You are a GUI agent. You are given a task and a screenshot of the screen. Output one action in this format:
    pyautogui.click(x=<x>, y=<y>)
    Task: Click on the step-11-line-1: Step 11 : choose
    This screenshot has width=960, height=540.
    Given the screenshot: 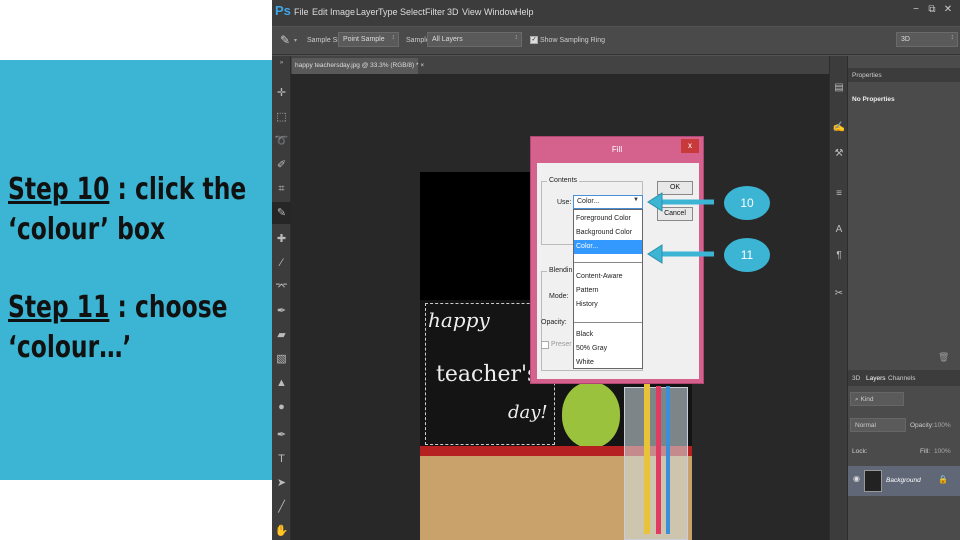 What is the action you would take?
    pyautogui.click(x=118, y=308)
    